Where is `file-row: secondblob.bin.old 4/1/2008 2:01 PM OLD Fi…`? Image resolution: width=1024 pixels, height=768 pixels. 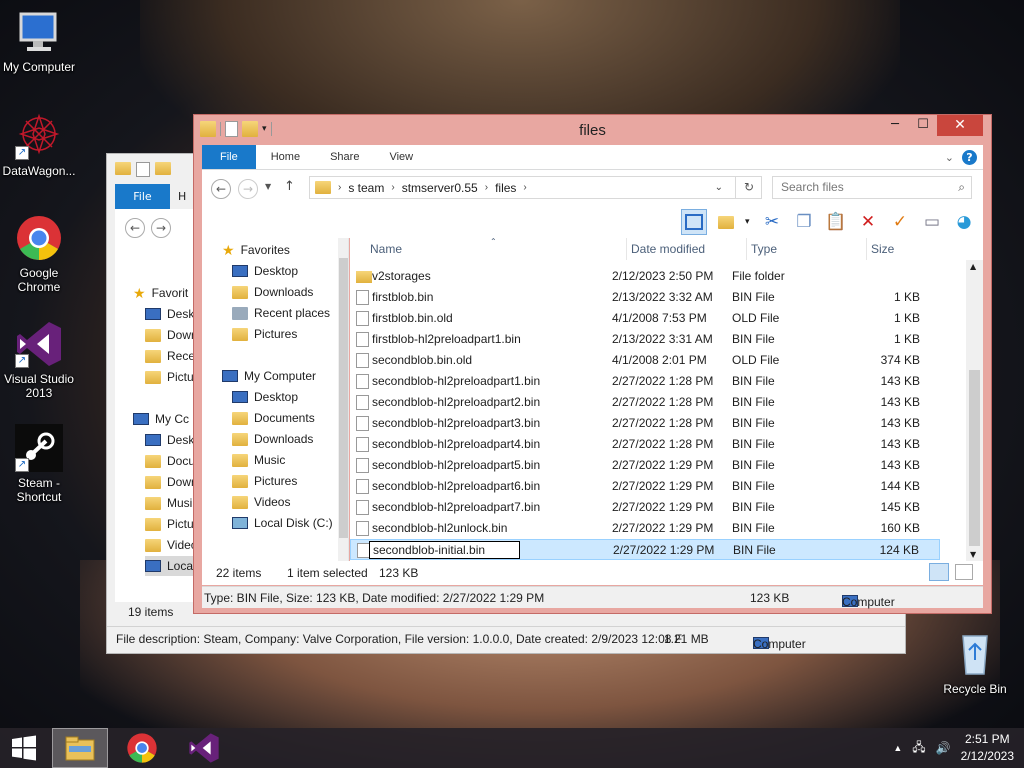
file-row: secondblob.bin.old 4/1/2008 2:01 PM OLD Fi… is located at coordinates (645, 360).